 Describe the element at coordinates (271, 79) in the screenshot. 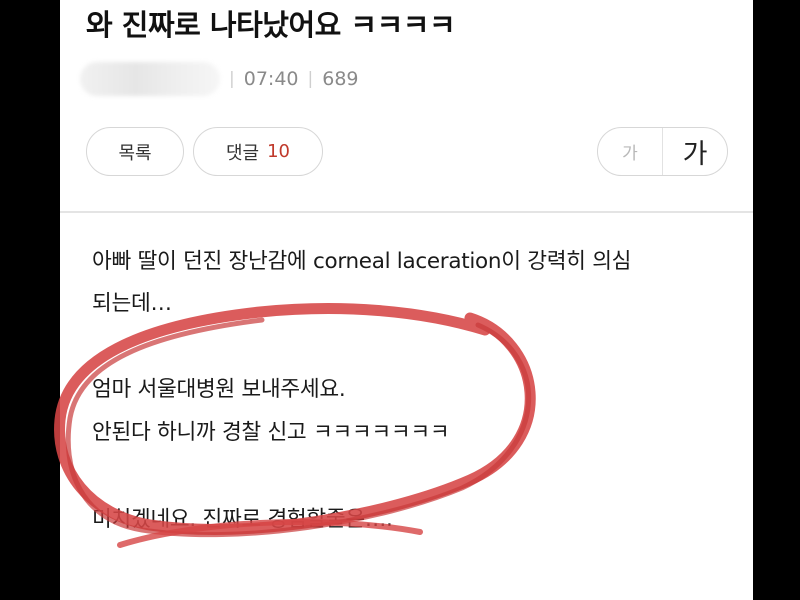

I see `post-time: 07:40` at that location.